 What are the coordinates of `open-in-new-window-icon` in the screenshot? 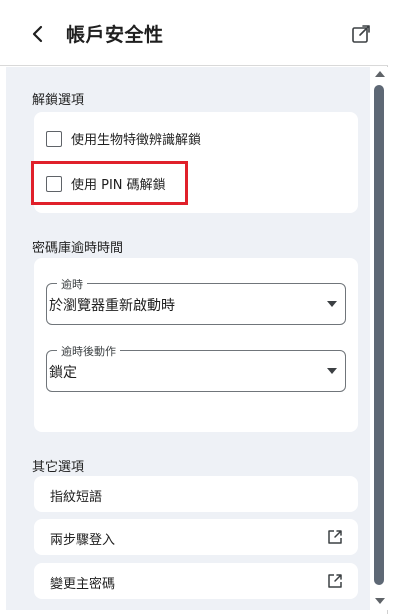 It's located at (361, 34).